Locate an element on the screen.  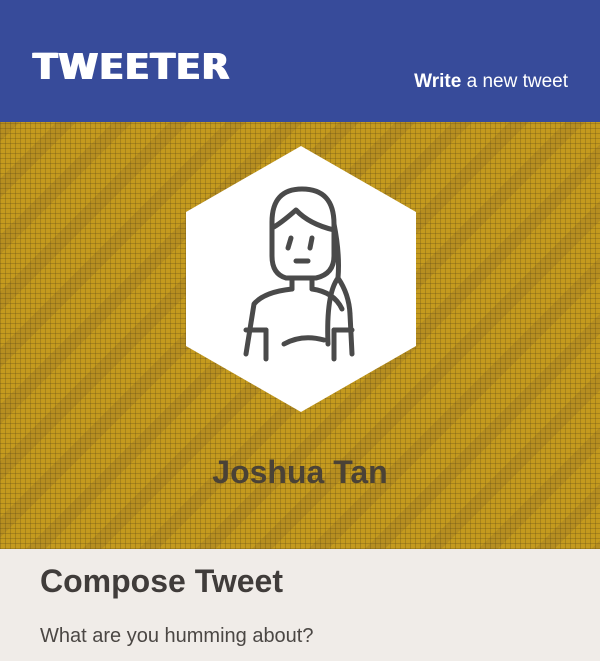
tweet-input is located at coordinates (300, 636).